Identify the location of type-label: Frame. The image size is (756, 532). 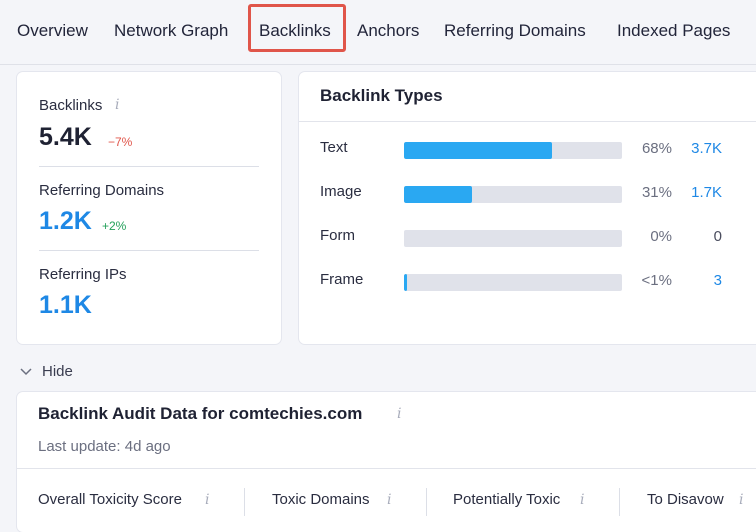
(342, 279).